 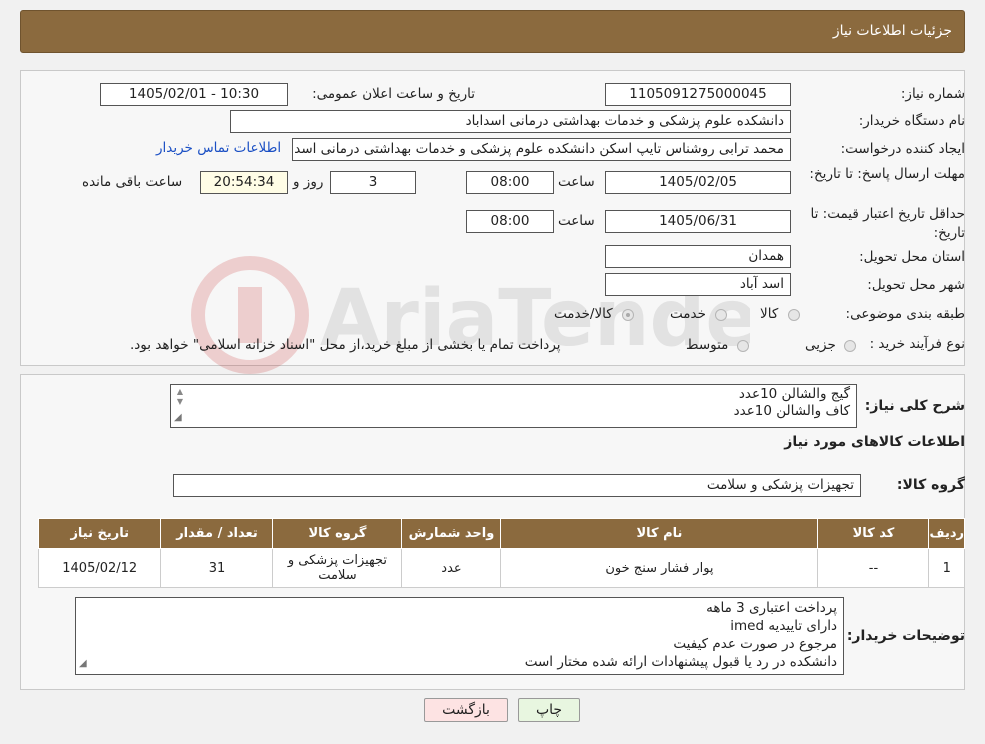 What do you see at coordinates (771, 608) in the screenshot?
I see `buyer-note-line: پرداخت اعتباری 3 ماهه` at bounding box center [771, 608].